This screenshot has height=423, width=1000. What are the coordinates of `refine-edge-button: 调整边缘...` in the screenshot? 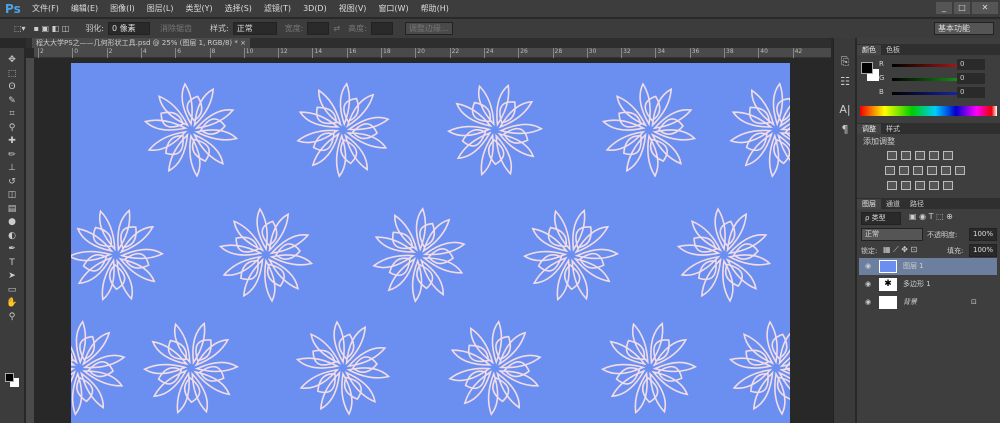 It's located at (428, 28).